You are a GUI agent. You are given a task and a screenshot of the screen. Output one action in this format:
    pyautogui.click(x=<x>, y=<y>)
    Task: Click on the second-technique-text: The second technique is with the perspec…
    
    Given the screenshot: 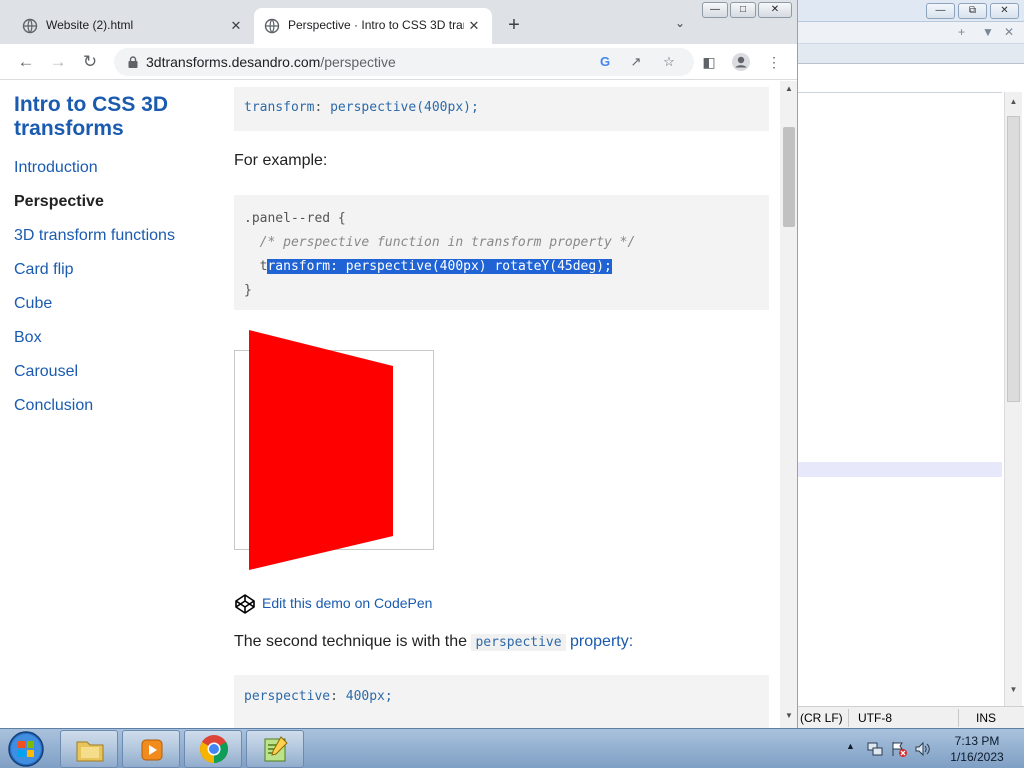 What is the action you would take?
    pyautogui.click(x=433, y=642)
    